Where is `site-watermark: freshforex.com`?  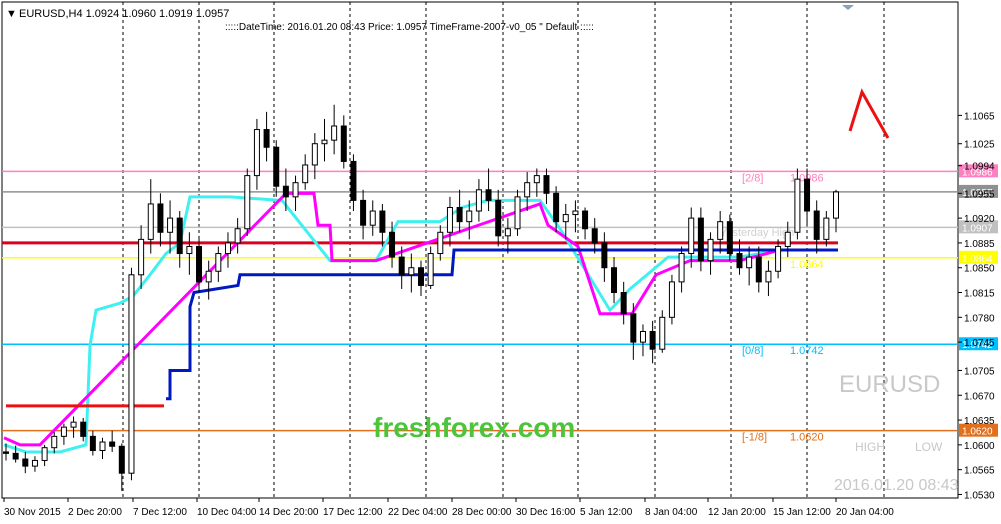 site-watermark: freshforex.com is located at coordinates (474, 427).